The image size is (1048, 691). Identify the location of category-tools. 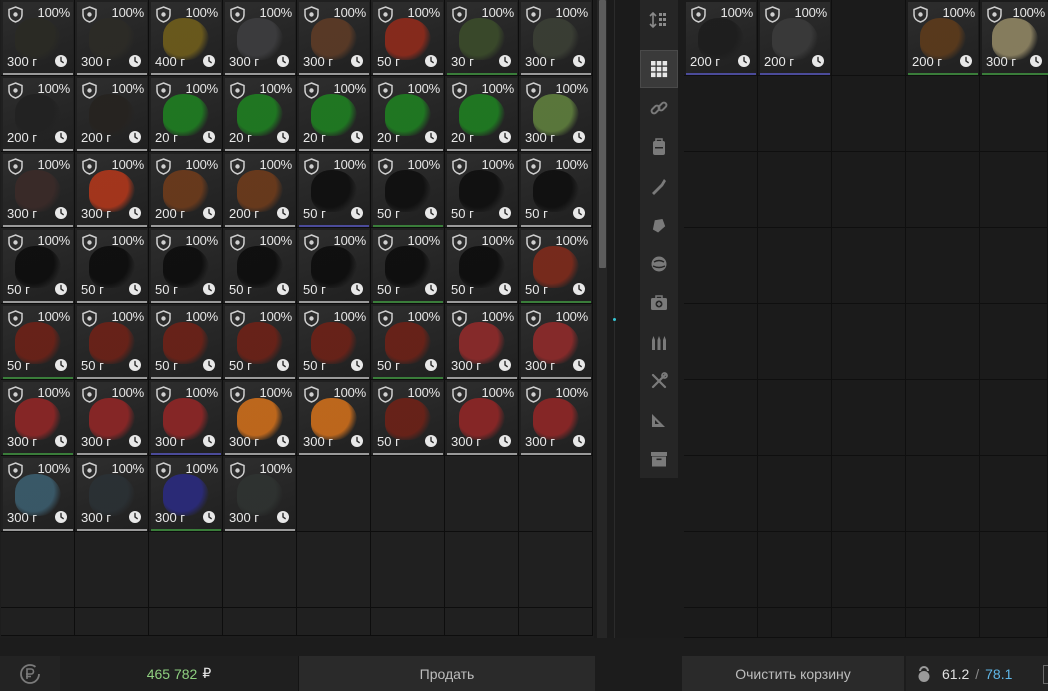
(659, 381).